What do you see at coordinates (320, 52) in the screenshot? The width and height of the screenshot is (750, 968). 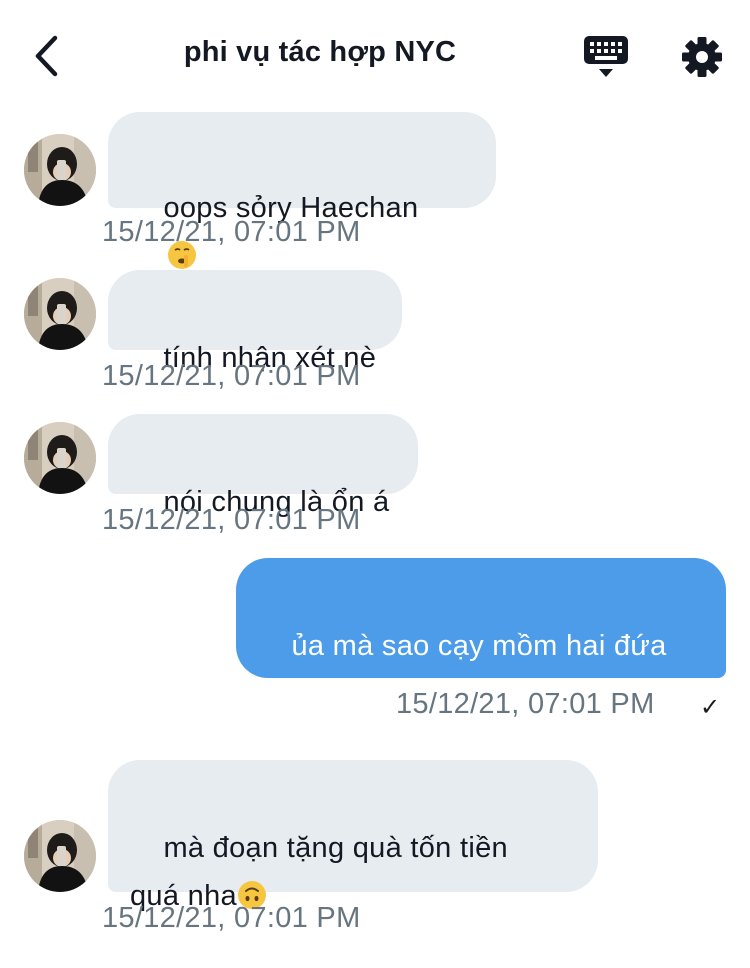 I see `conversation-title: phi vụ tác hợp NYC` at bounding box center [320, 52].